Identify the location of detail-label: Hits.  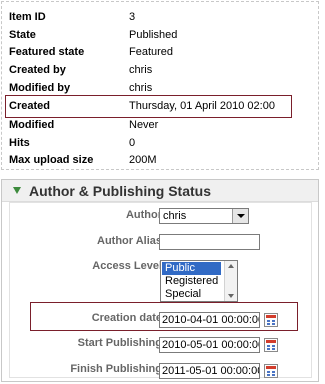
(19, 143).